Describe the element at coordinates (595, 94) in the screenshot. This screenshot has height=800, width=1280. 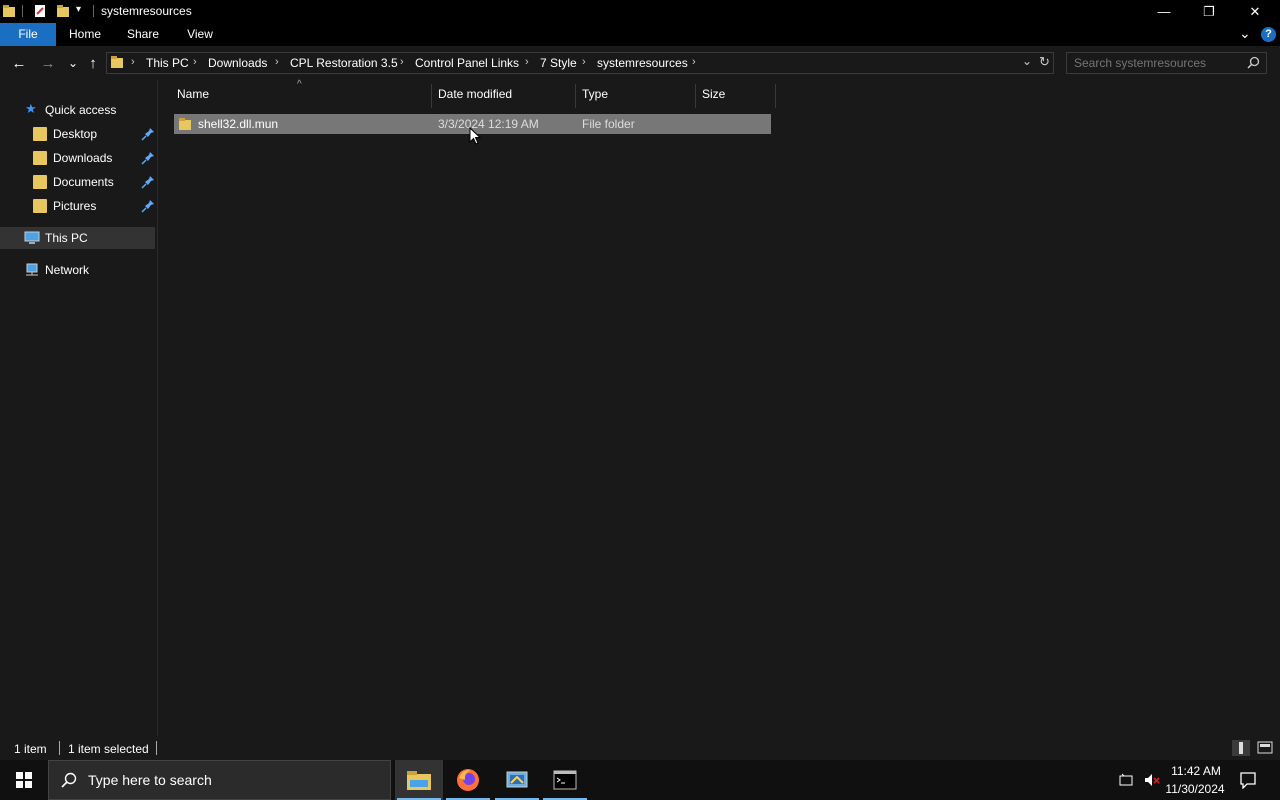
I see `column-header-type: Type` at that location.